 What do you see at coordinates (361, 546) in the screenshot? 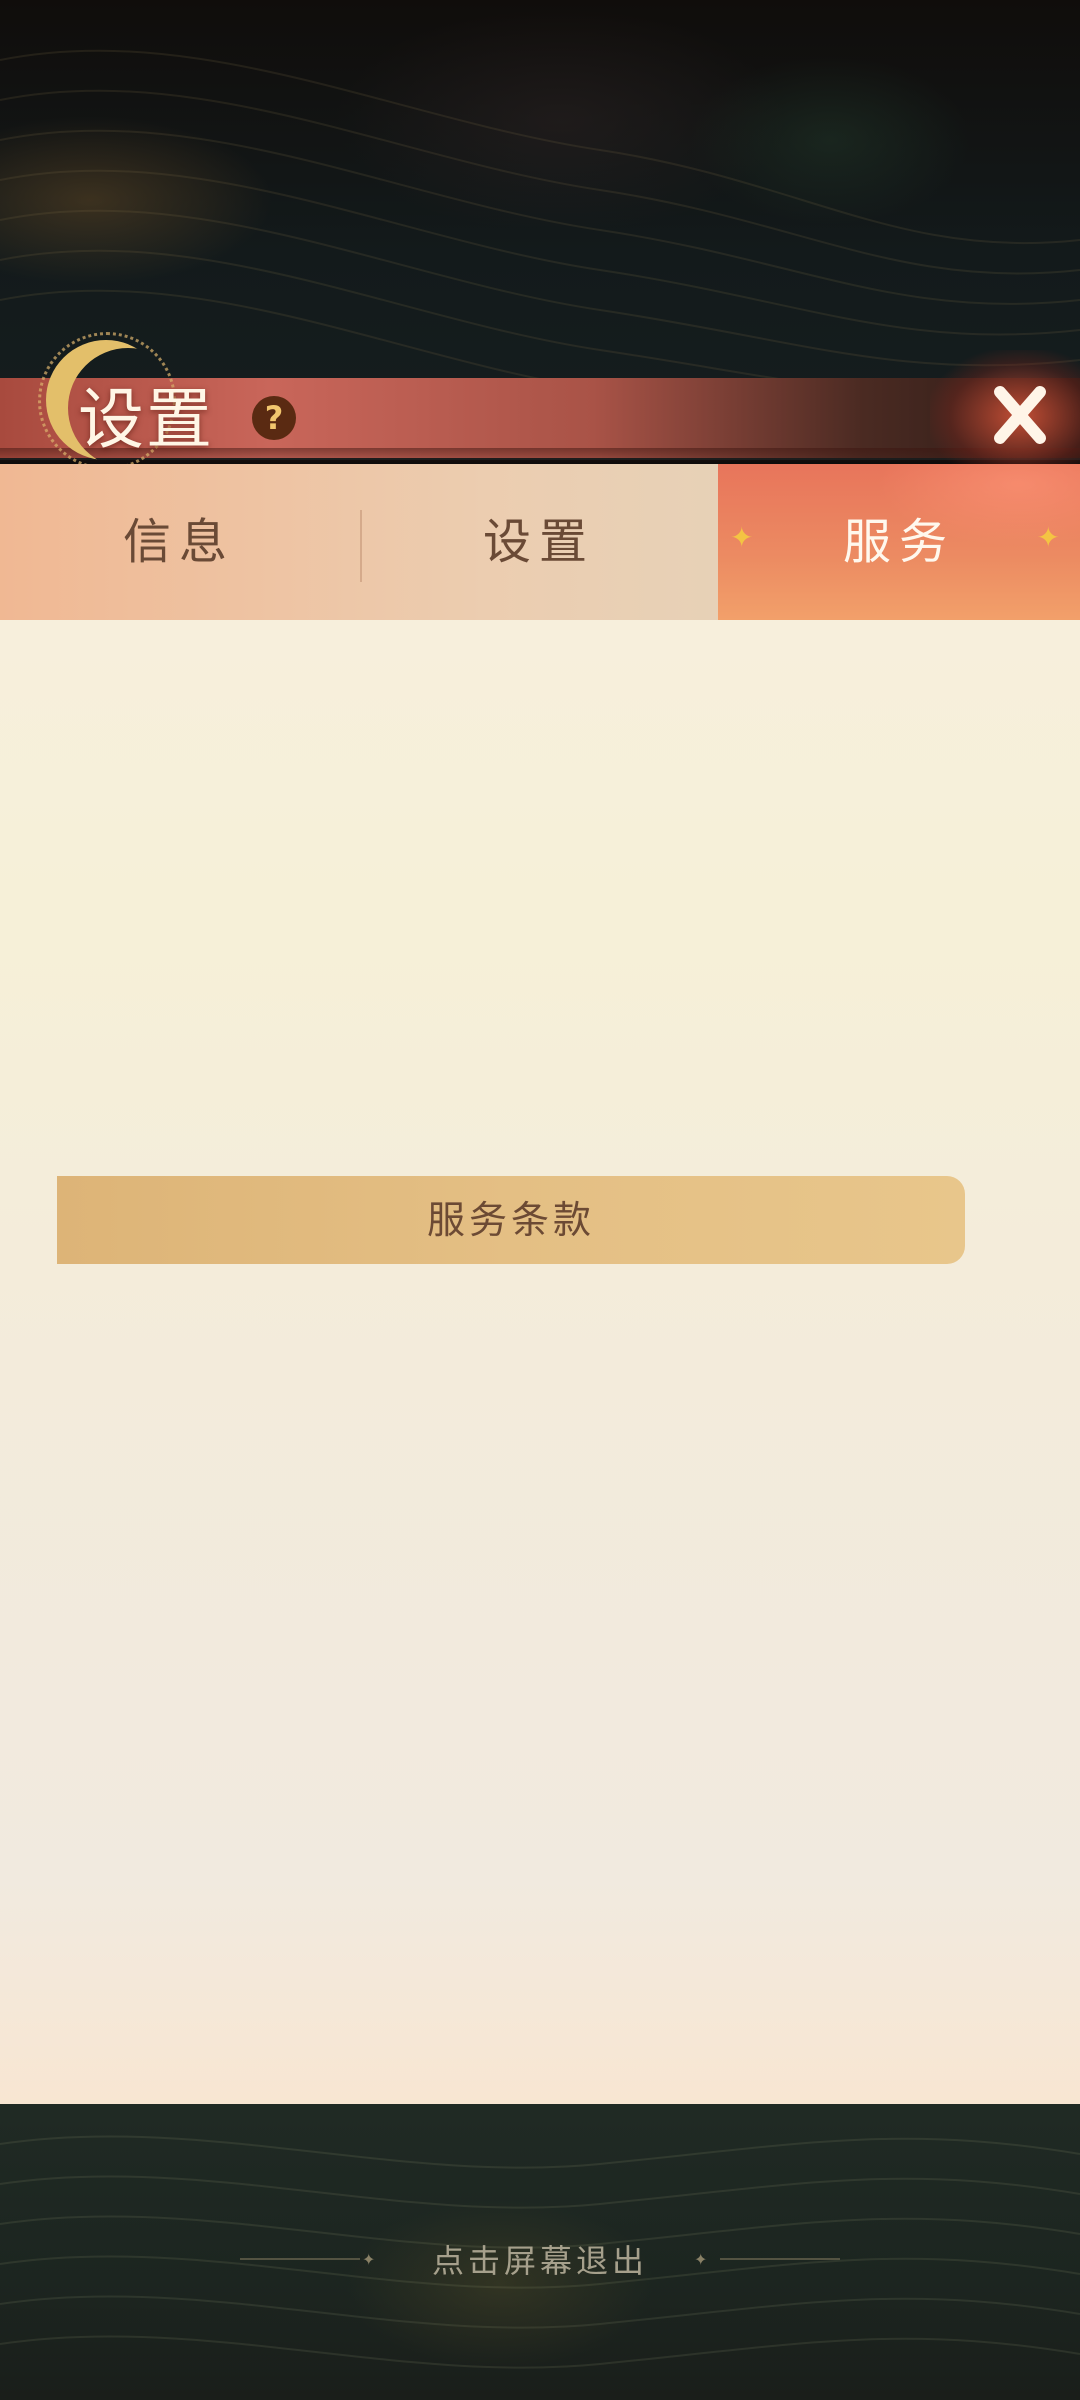
I see `tab-divider` at bounding box center [361, 546].